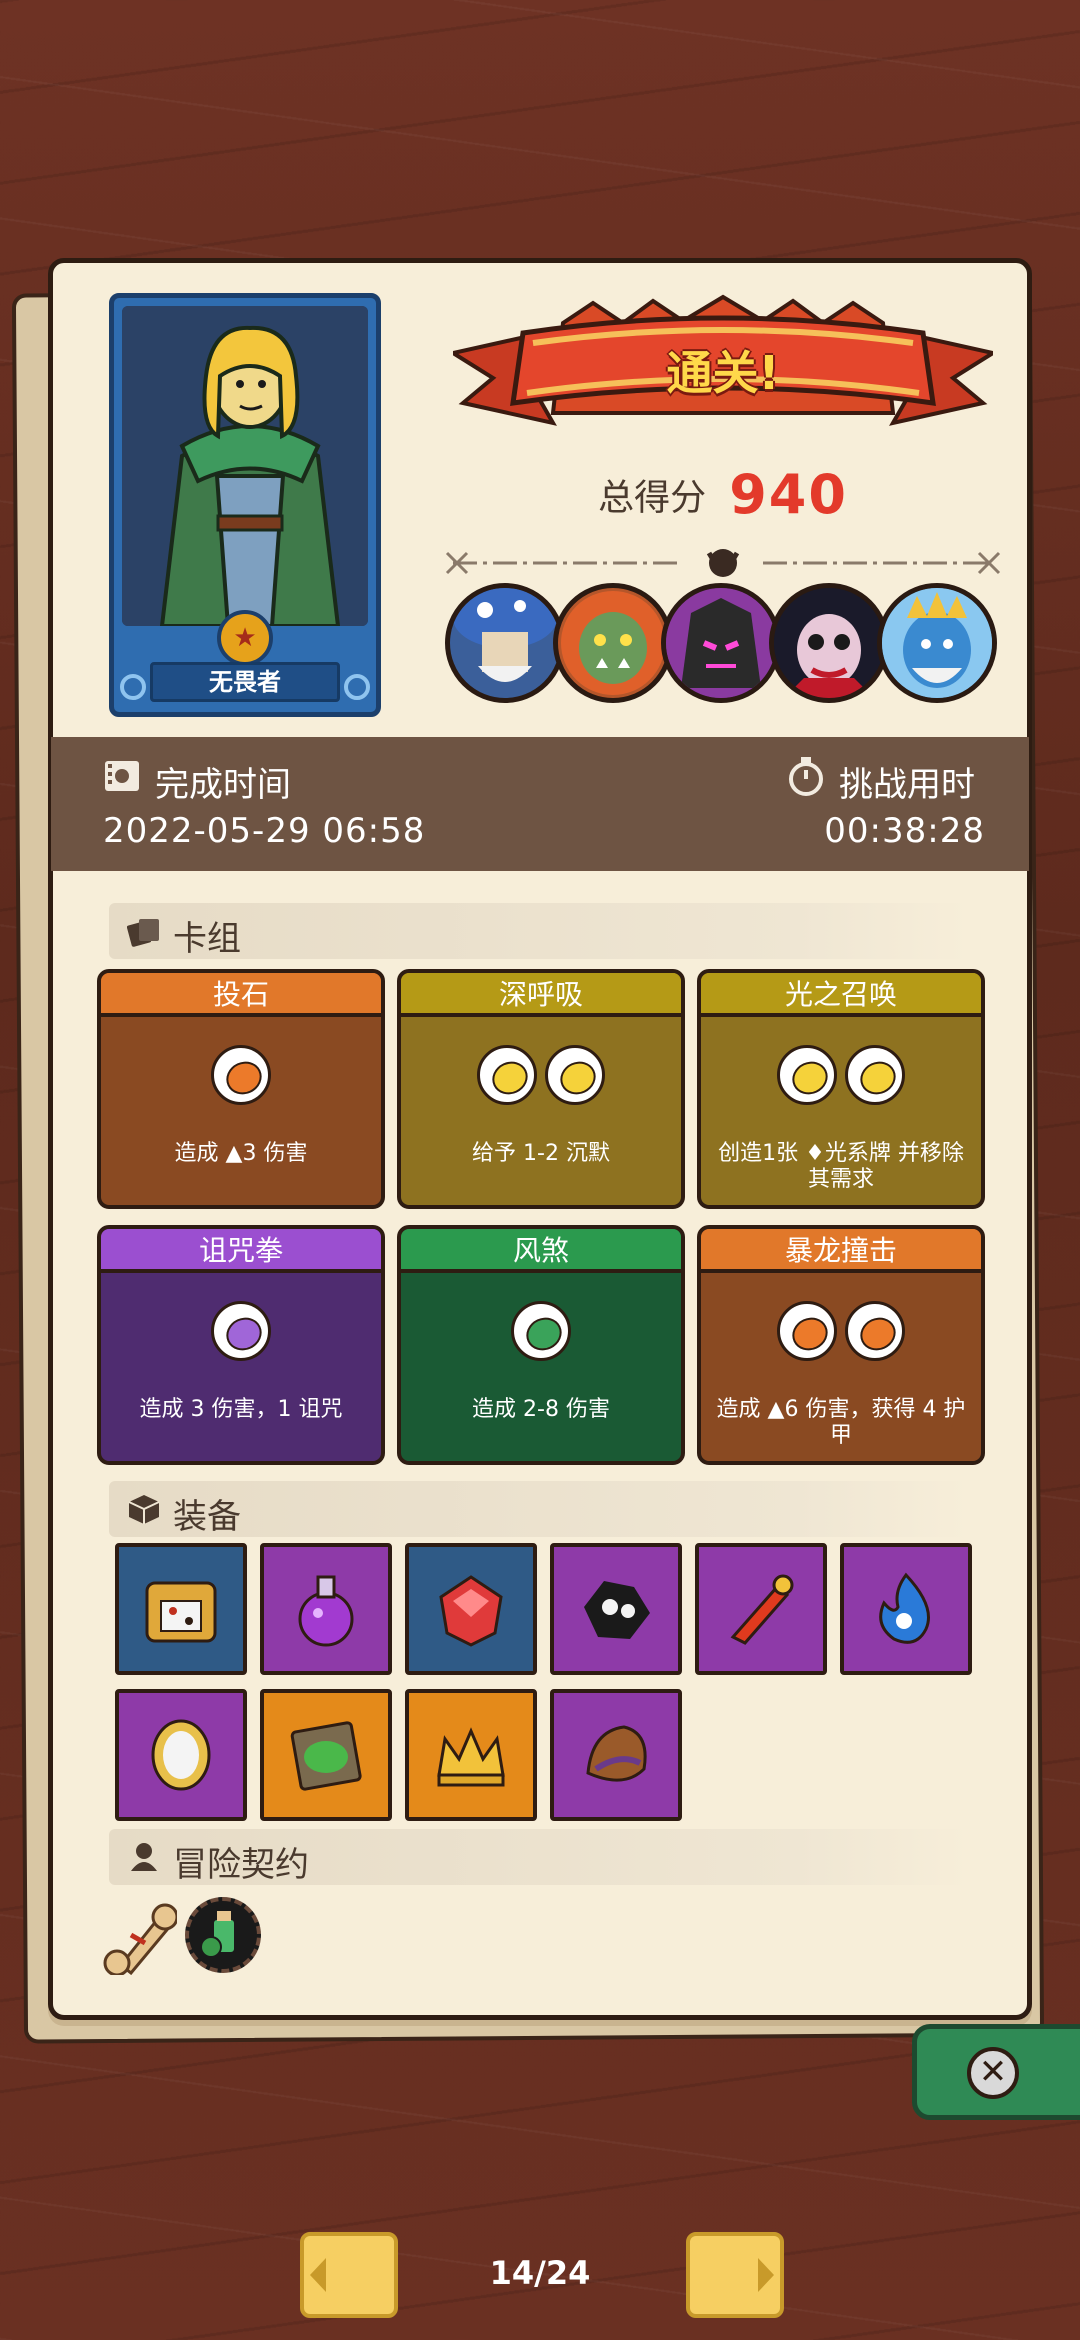 Image resolution: width=1080 pixels, height=2340 pixels. Describe the element at coordinates (806, 776) in the screenshot. I see `stopwatch-icon` at that location.